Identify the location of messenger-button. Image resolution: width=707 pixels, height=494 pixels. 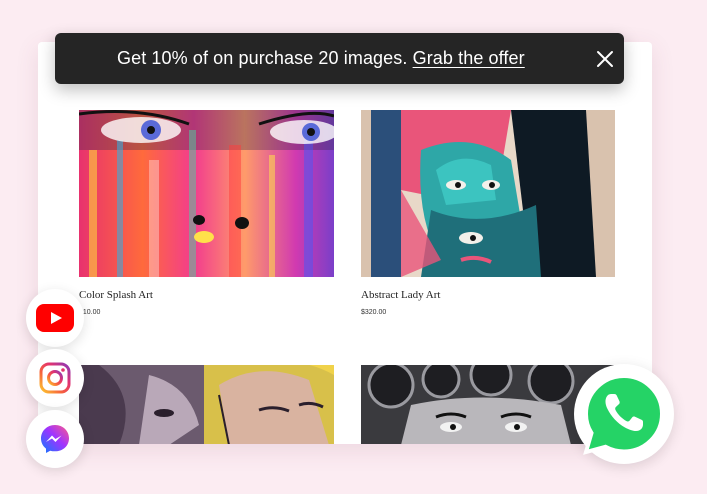
(55, 439).